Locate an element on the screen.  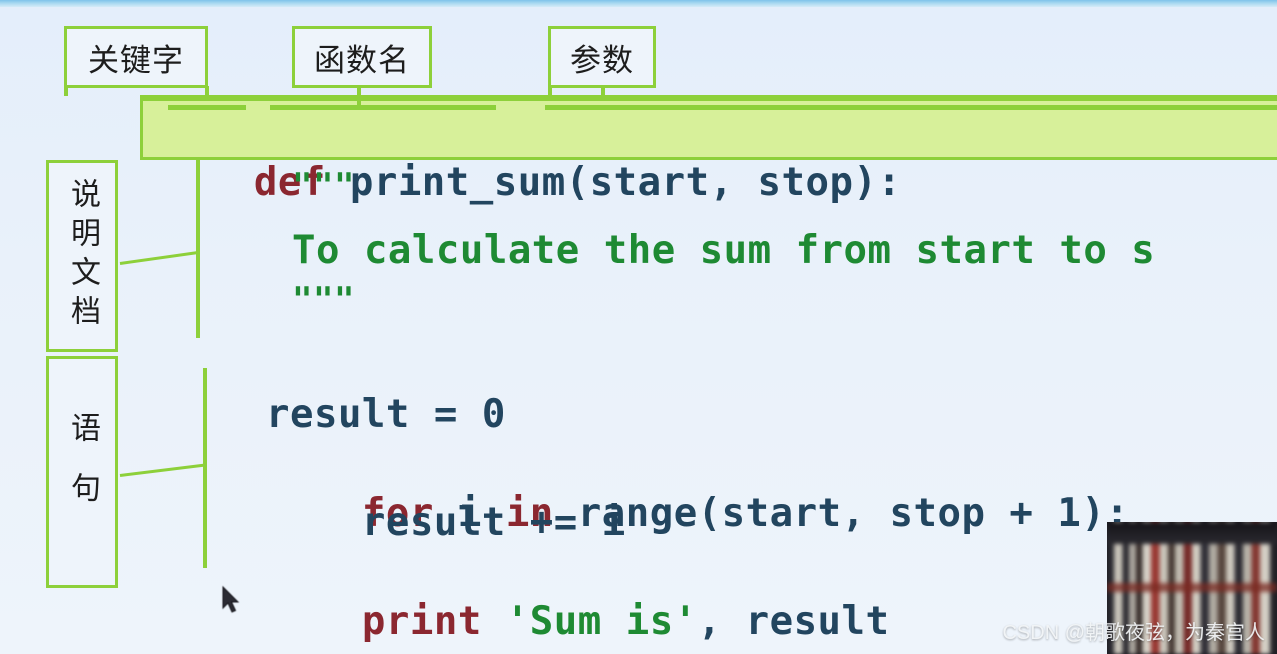
side-label-docstring: 说明文档 is located at coordinates (82, 256).